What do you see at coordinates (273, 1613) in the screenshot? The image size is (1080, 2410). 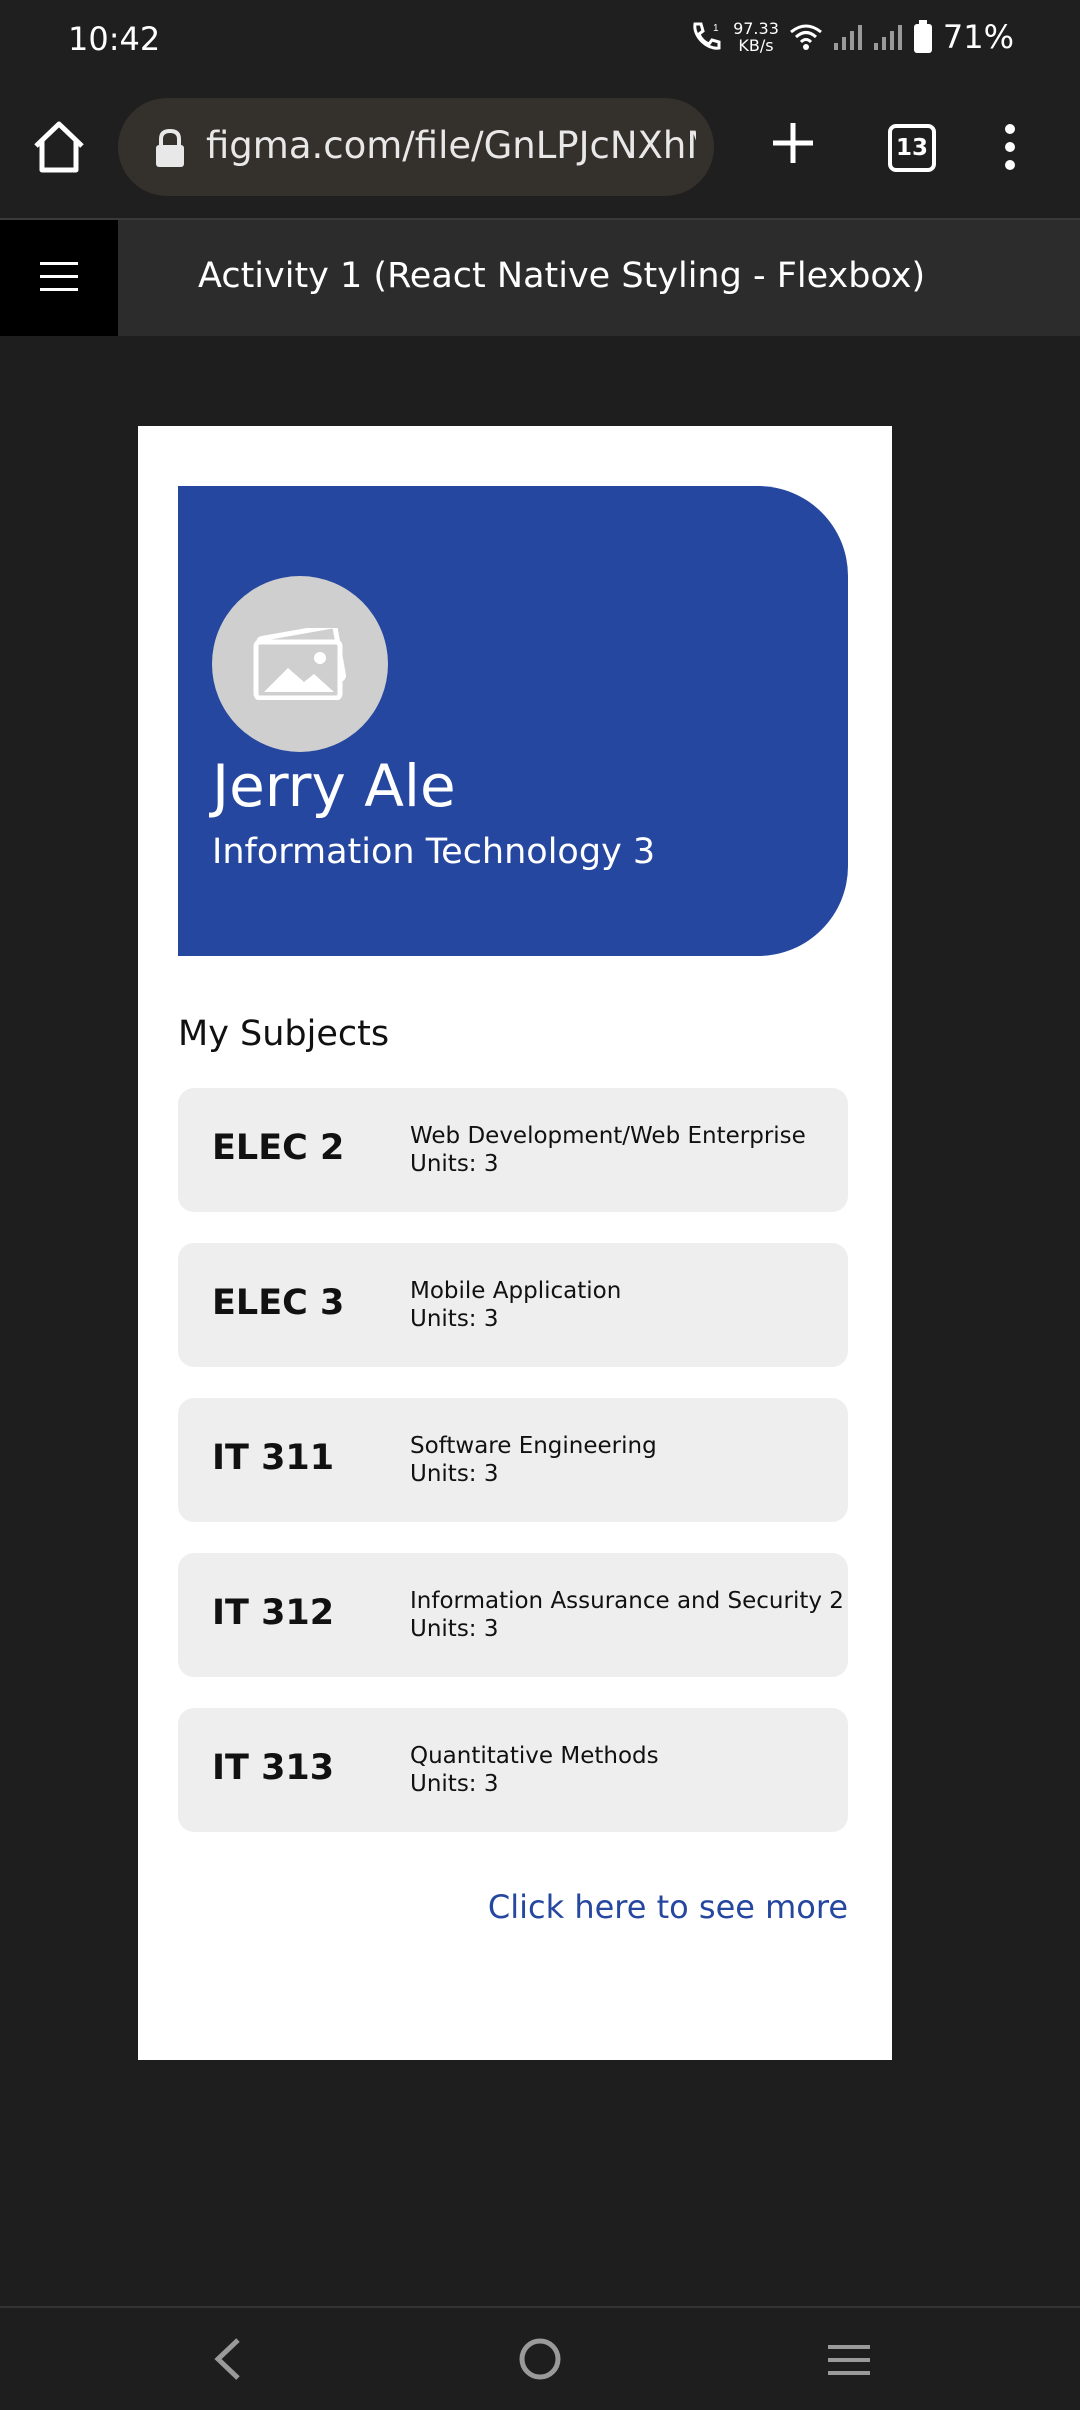 I see `subject-code: IT 312` at bounding box center [273, 1613].